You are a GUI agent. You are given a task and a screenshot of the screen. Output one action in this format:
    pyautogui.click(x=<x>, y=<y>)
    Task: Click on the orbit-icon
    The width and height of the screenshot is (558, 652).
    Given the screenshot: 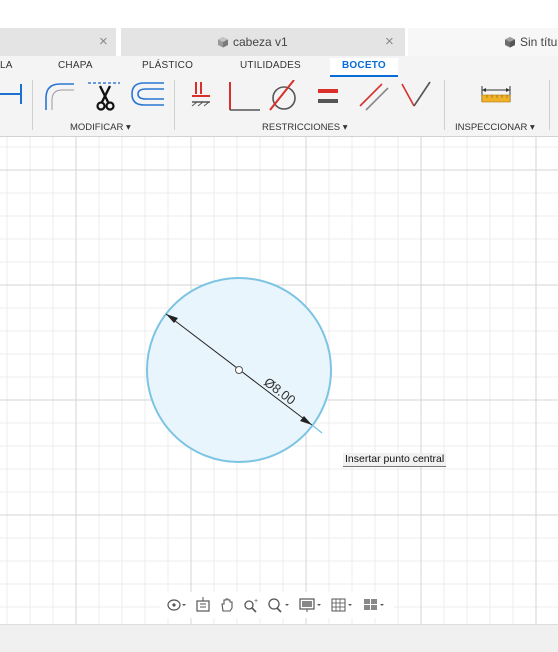 What is the action you would take?
    pyautogui.click(x=177, y=605)
    